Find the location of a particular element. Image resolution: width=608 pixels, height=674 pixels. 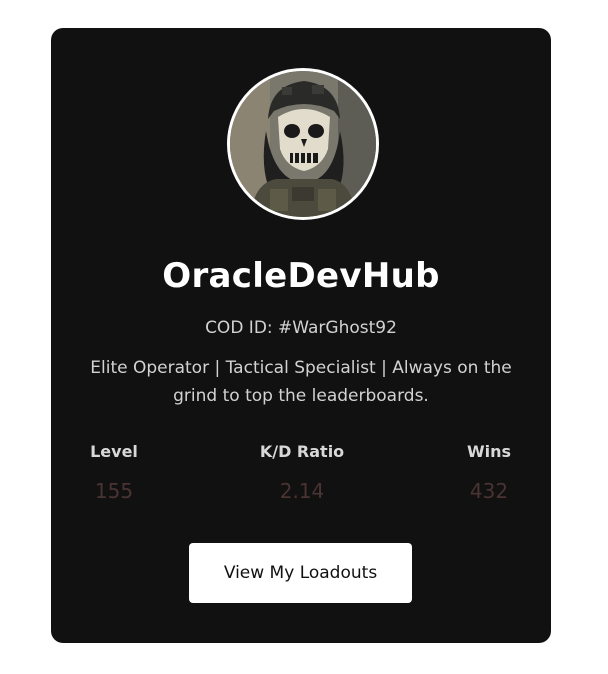

stat-kd-ratio: K/D Ratio 2.14 is located at coordinates (302, 472).